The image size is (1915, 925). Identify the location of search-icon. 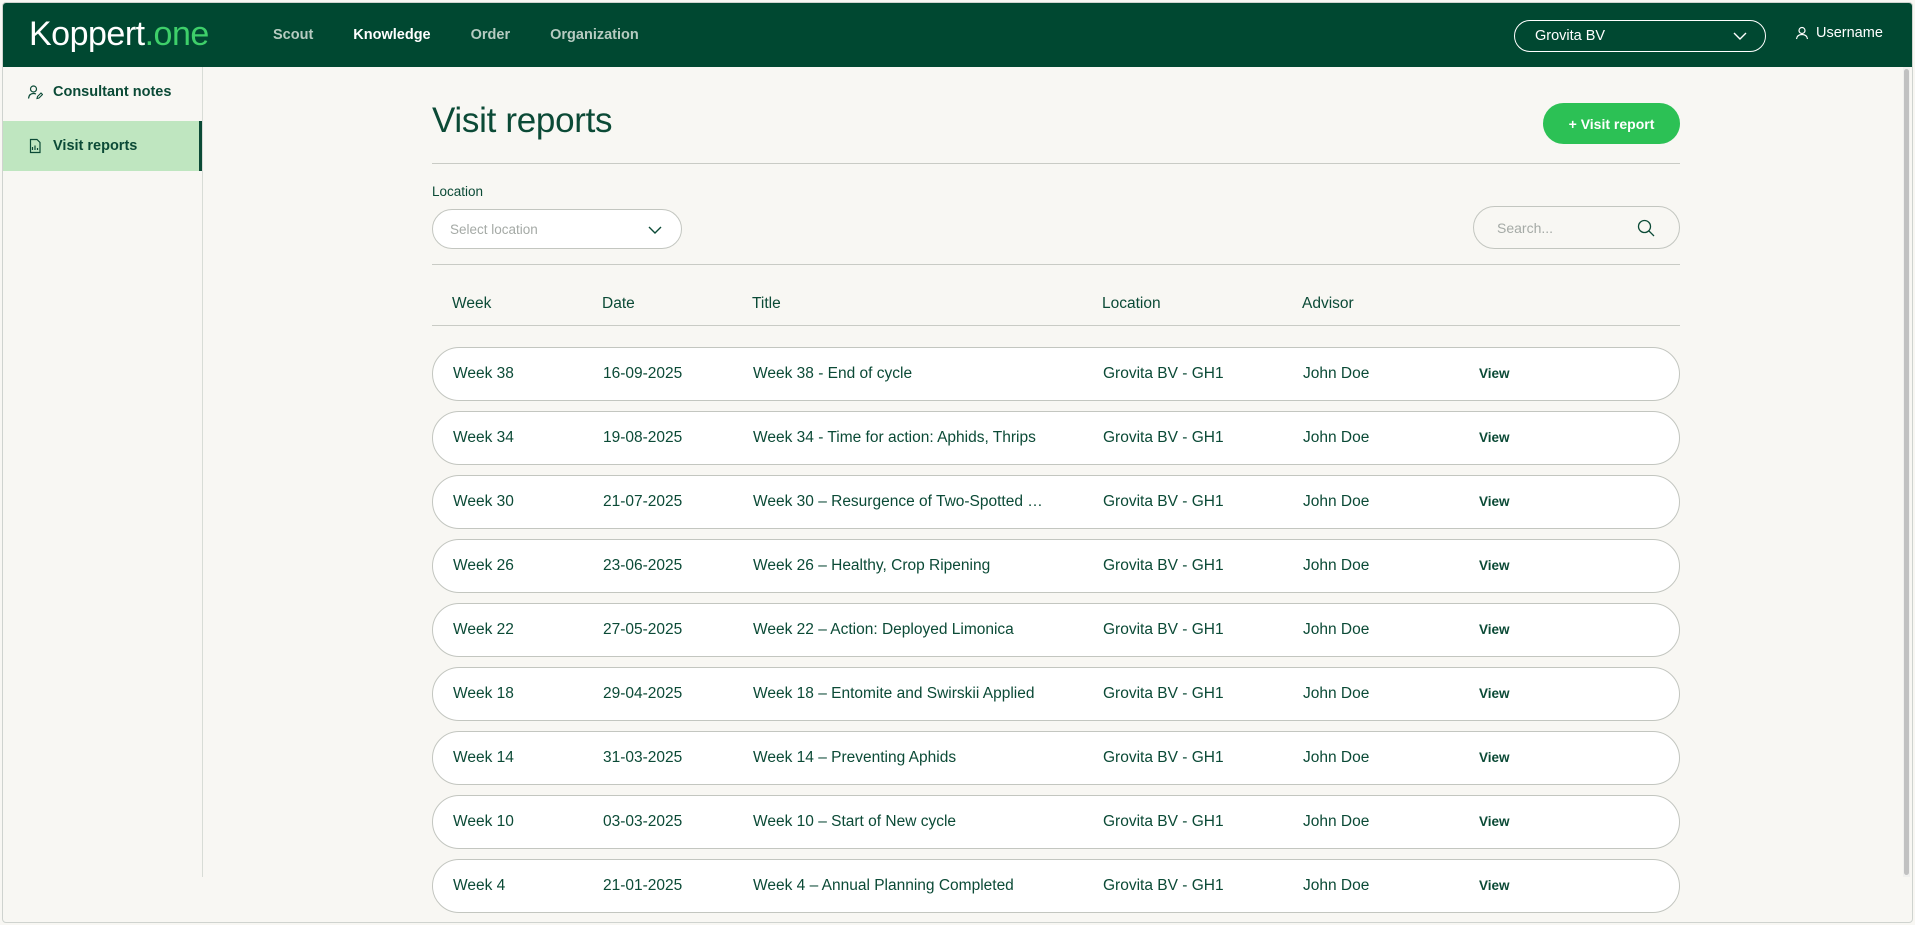
(1646, 228).